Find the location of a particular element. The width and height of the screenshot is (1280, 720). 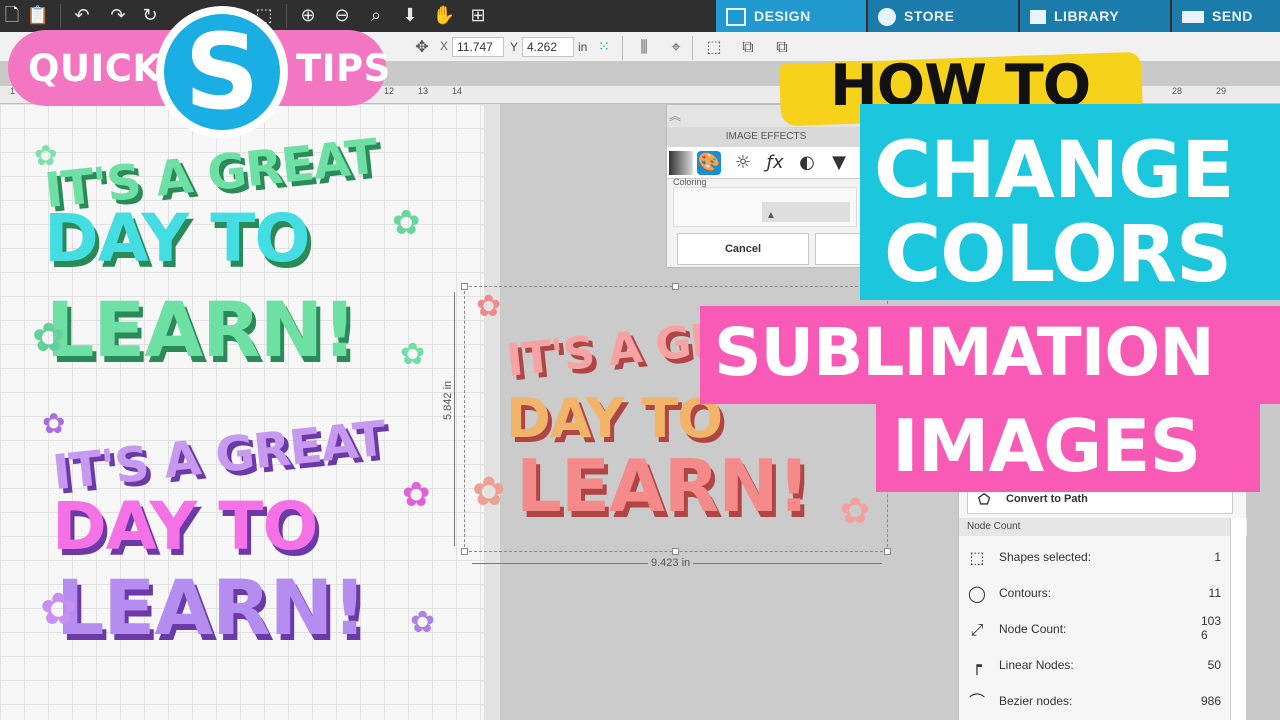

silhouette-logo: S is located at coordinates (222, 72).